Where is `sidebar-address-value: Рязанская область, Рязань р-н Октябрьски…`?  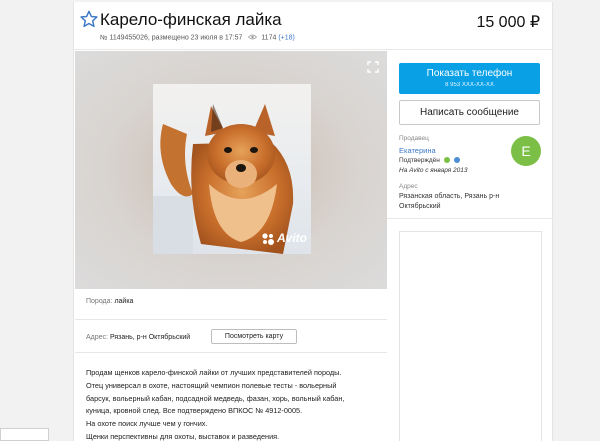
sidebar-address-value: Рязанская область, Рязань р-н Октябрьски… is located at coordinates (449, 201).